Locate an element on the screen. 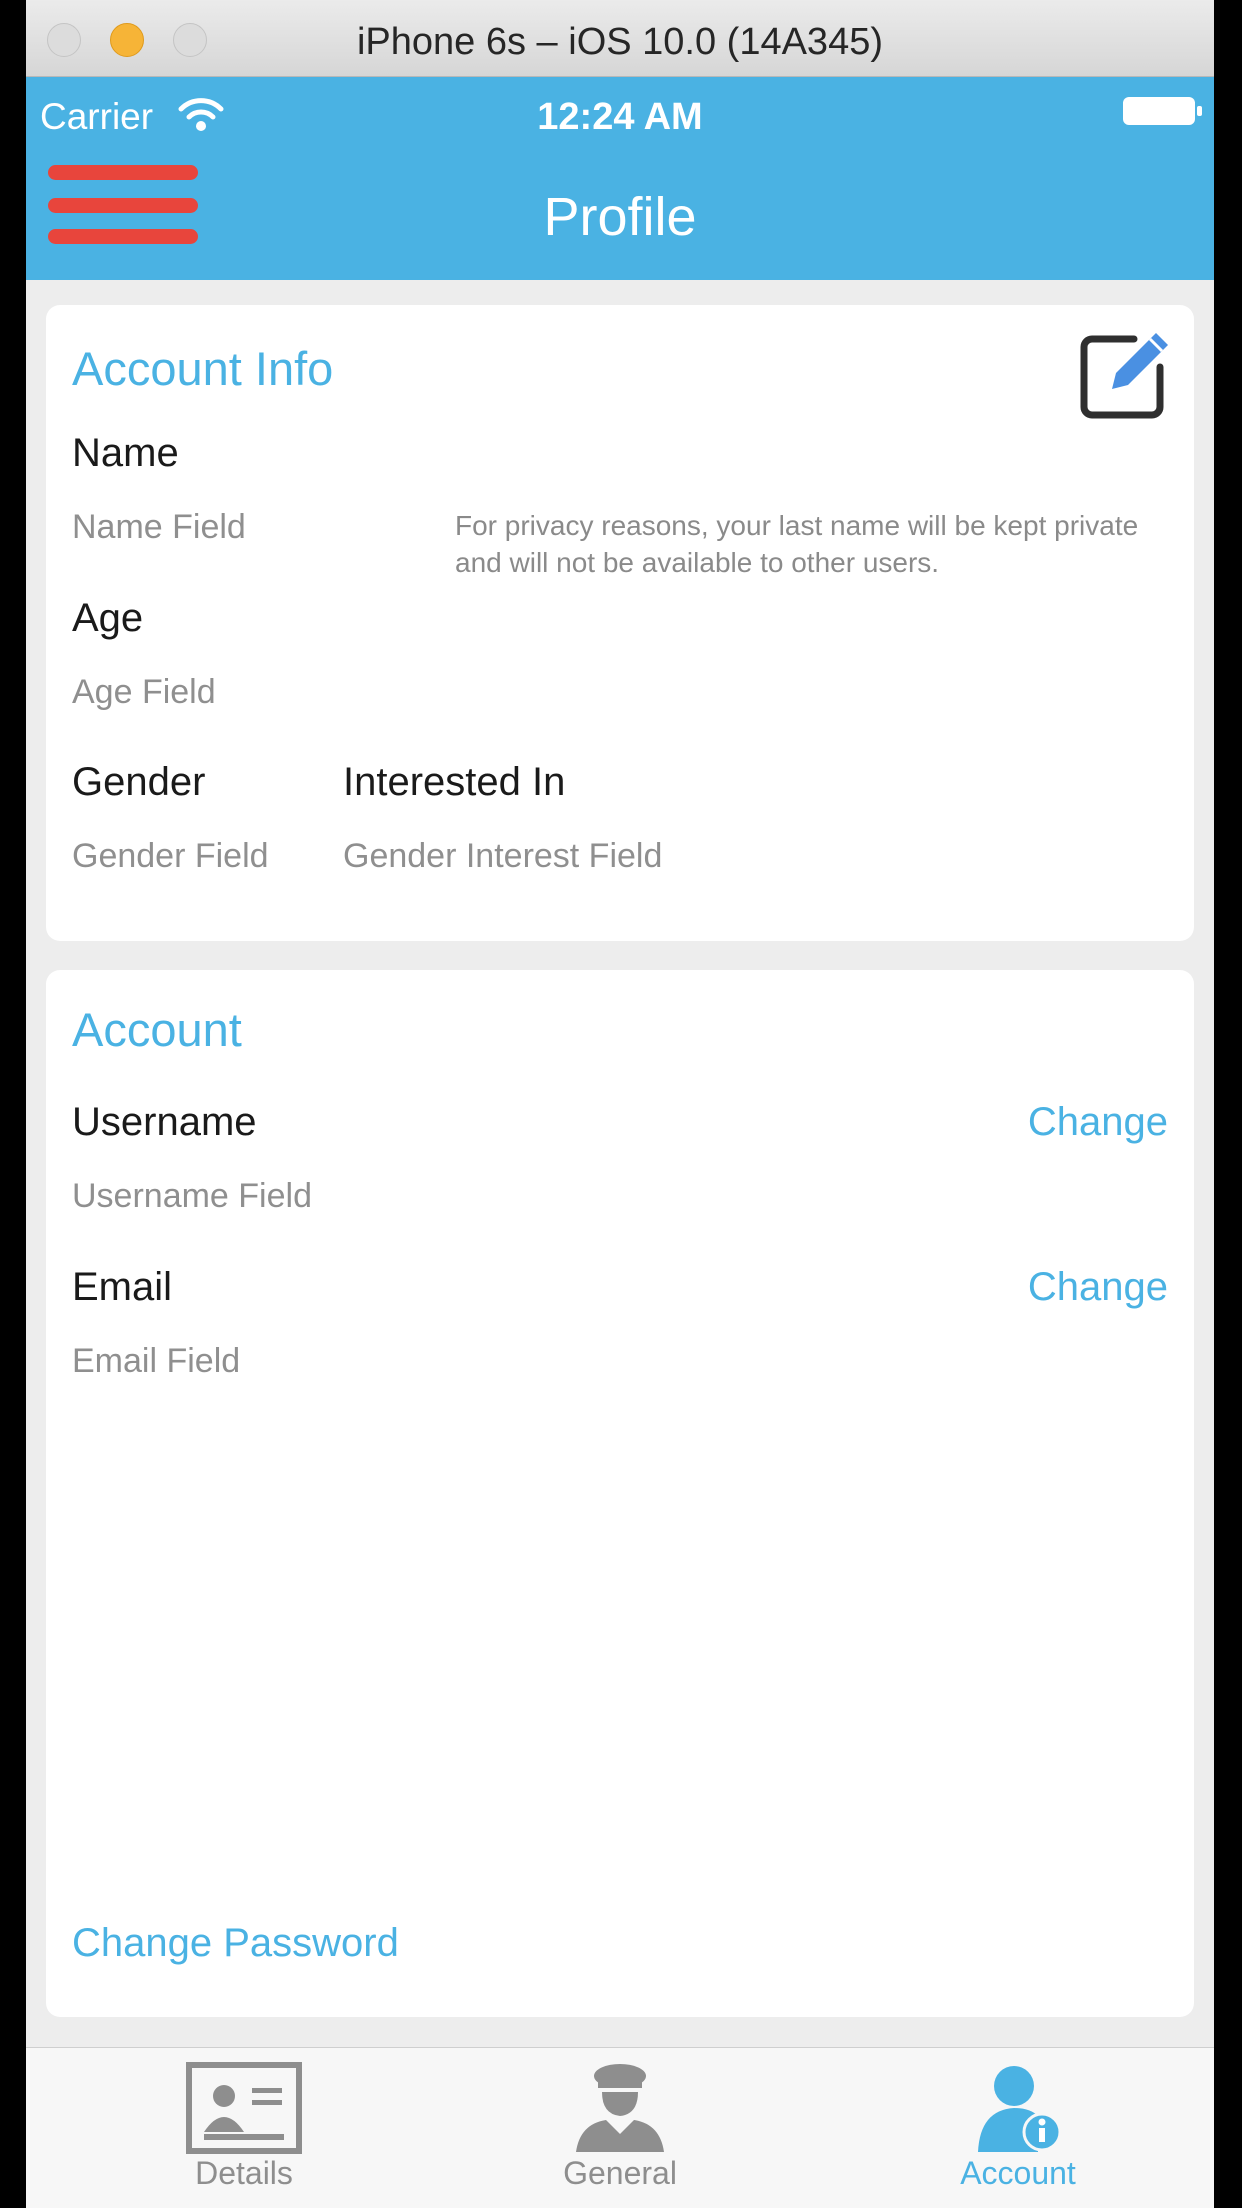  simulator-titlebar: iPhone 6s – iOS 10.0 (14A345) is located at coordinates (620, 38).